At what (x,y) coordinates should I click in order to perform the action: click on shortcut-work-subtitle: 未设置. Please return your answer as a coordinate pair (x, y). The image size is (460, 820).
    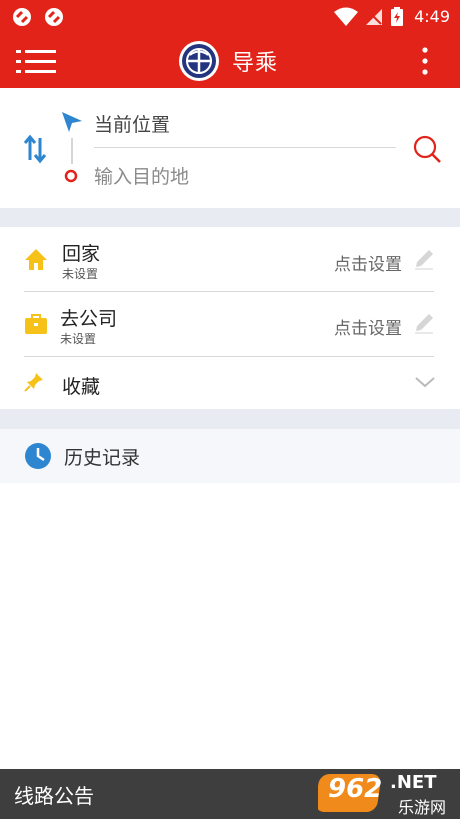
    Looking at the image, I should click on (78, 339).